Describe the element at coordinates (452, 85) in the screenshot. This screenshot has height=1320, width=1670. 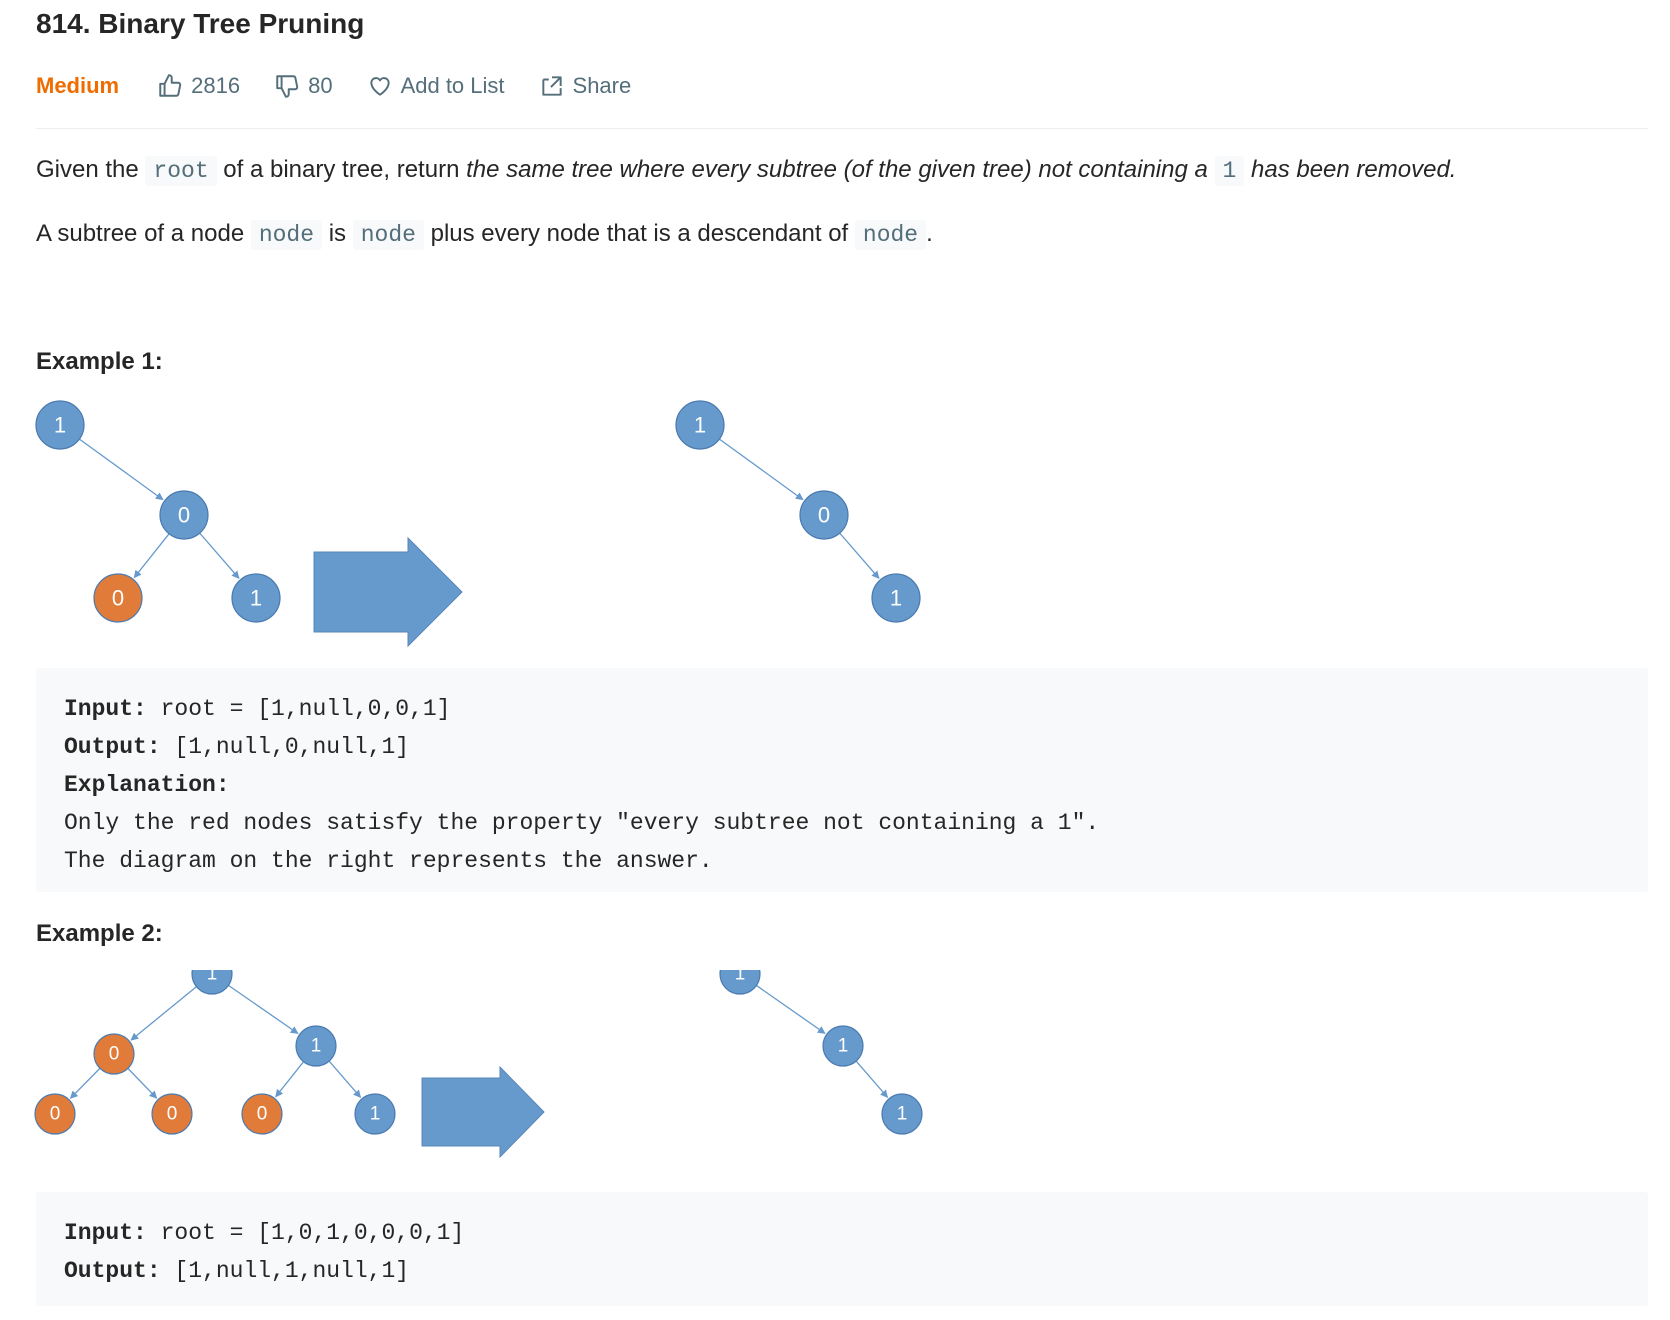
I see `add-to-list-label: Add to List` at that location.